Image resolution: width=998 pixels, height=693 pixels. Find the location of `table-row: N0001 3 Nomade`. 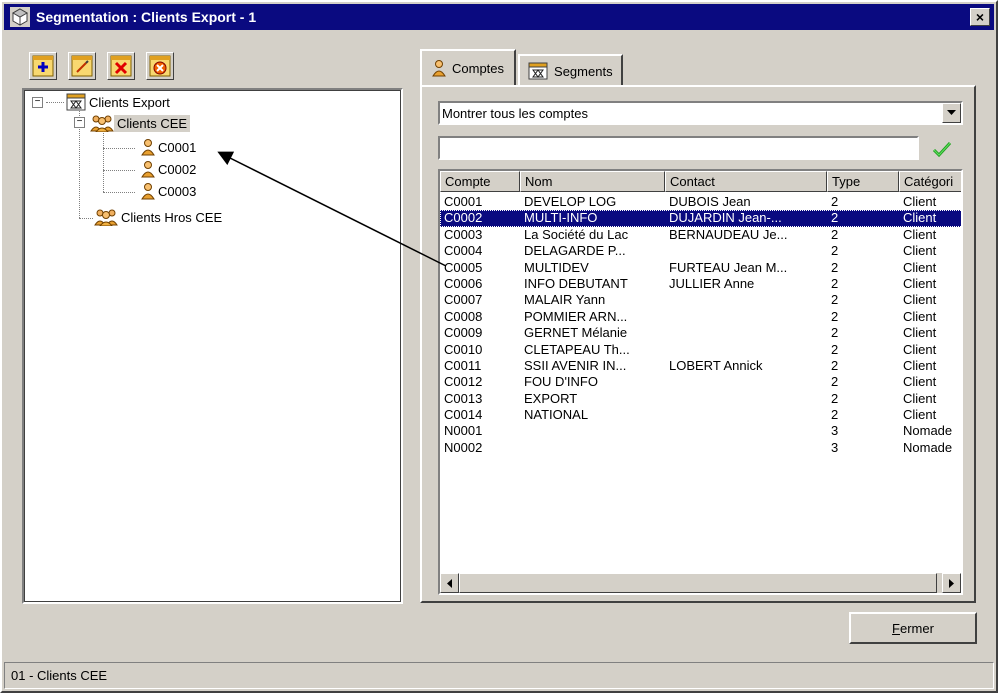

table-row: N0001 3 Nomade is located at coordinates (700, 431).